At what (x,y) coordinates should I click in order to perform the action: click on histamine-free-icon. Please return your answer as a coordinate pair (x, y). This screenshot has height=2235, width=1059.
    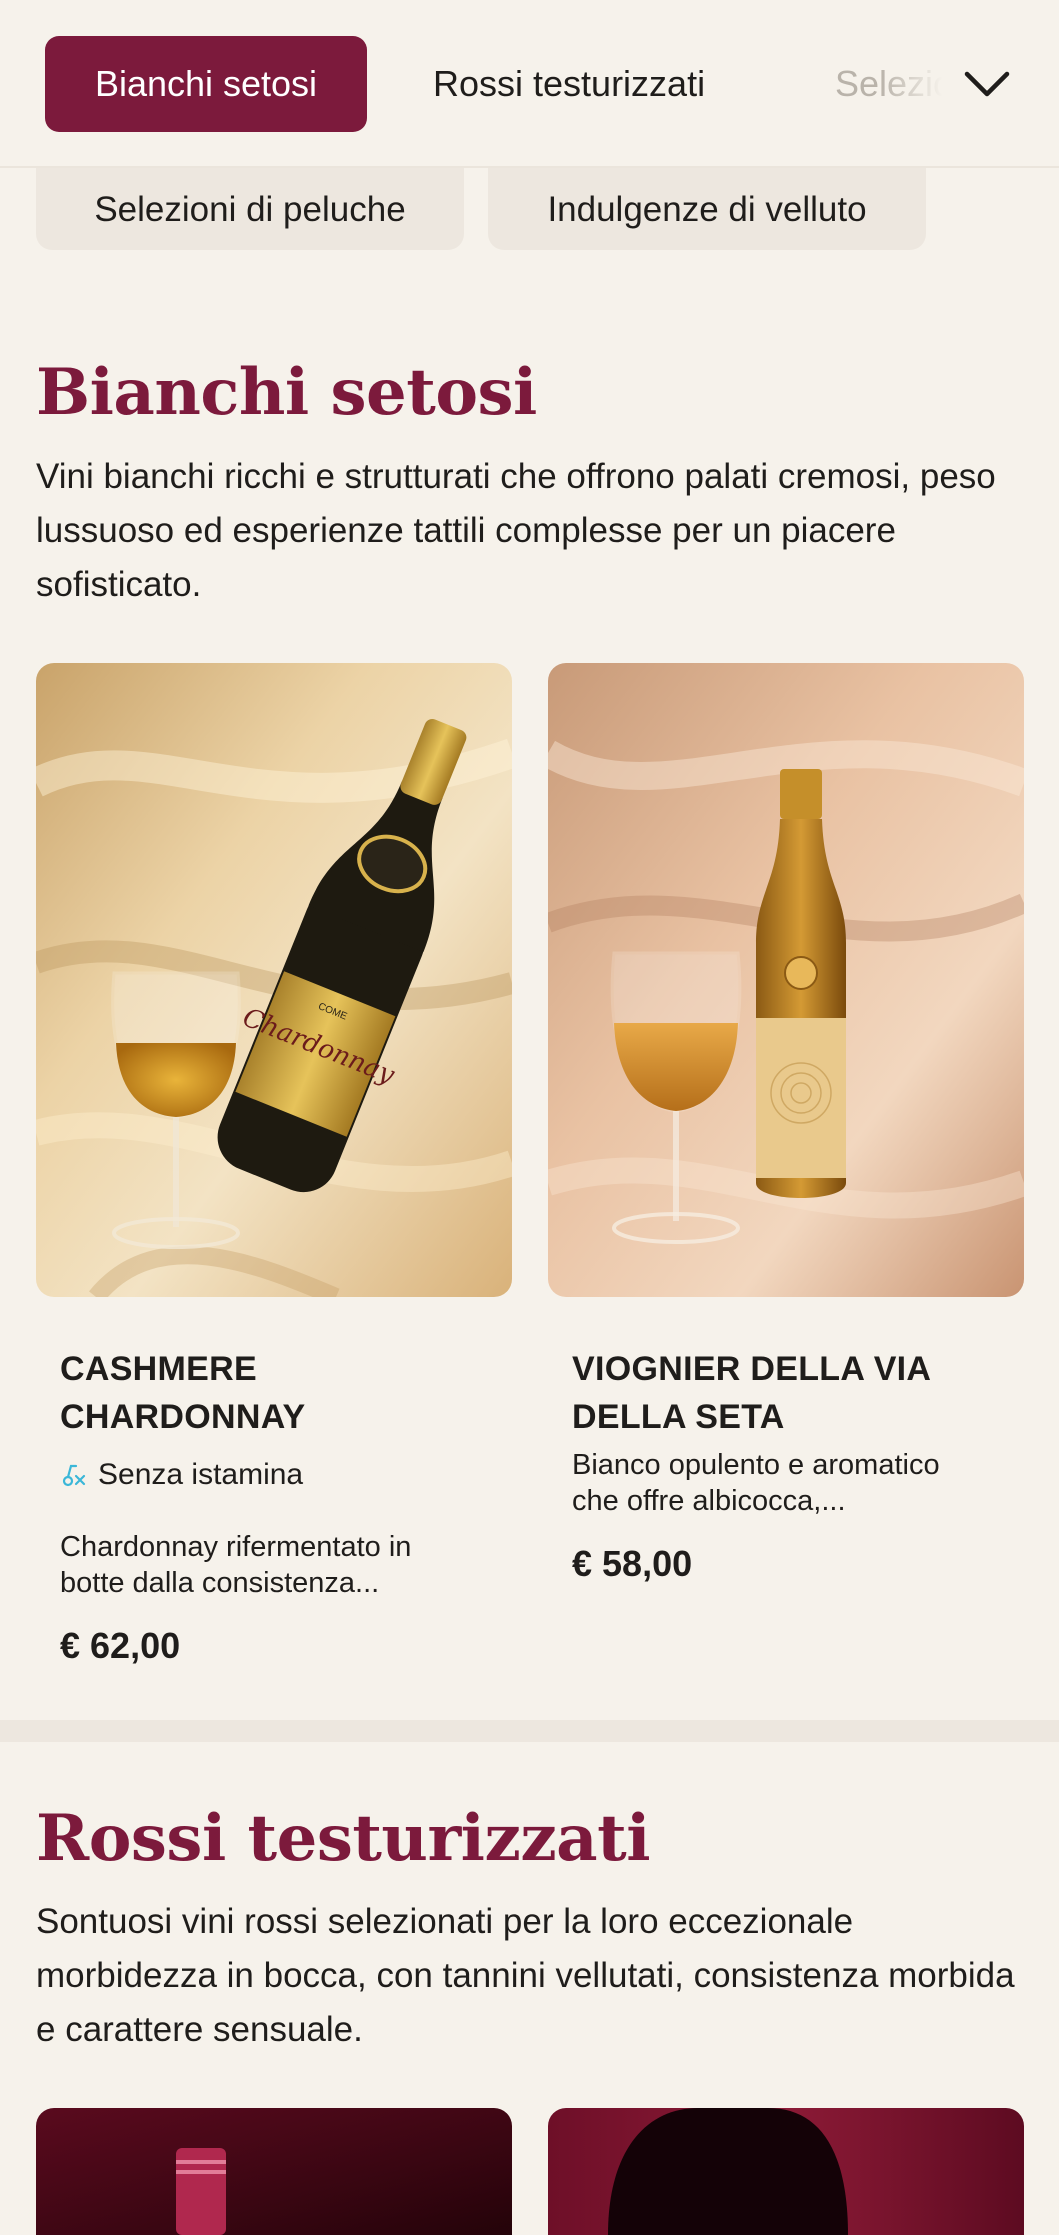
    Looking at the image, I should click on (74, 1475).